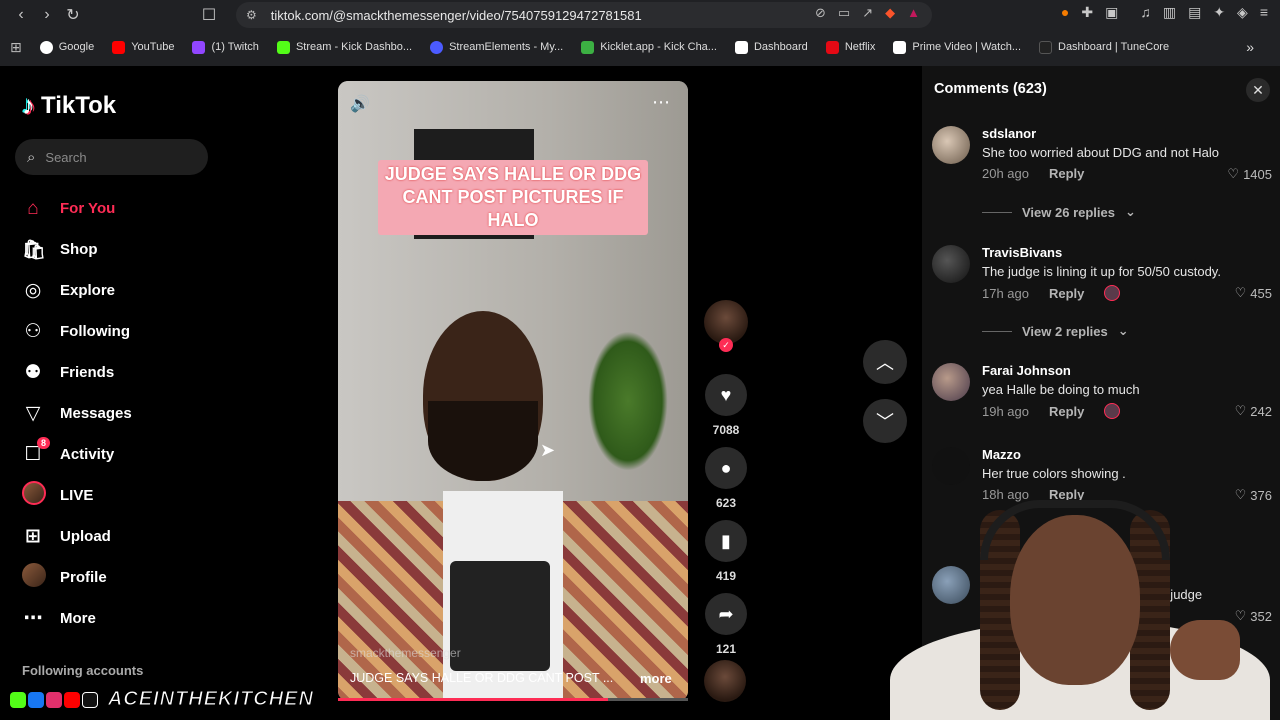  I want to click on share-icon: ↗, so click(867, 13).